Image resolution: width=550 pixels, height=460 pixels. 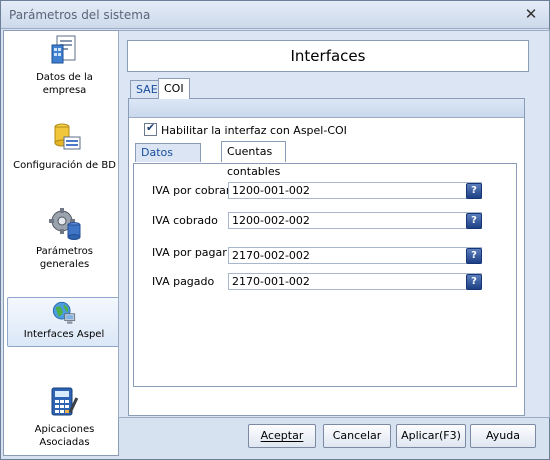 What do you see at coordinates (168, 160) in the screenshot?
I see `tab-datos-generales: Datos generales` at bounding box center [168, 160].